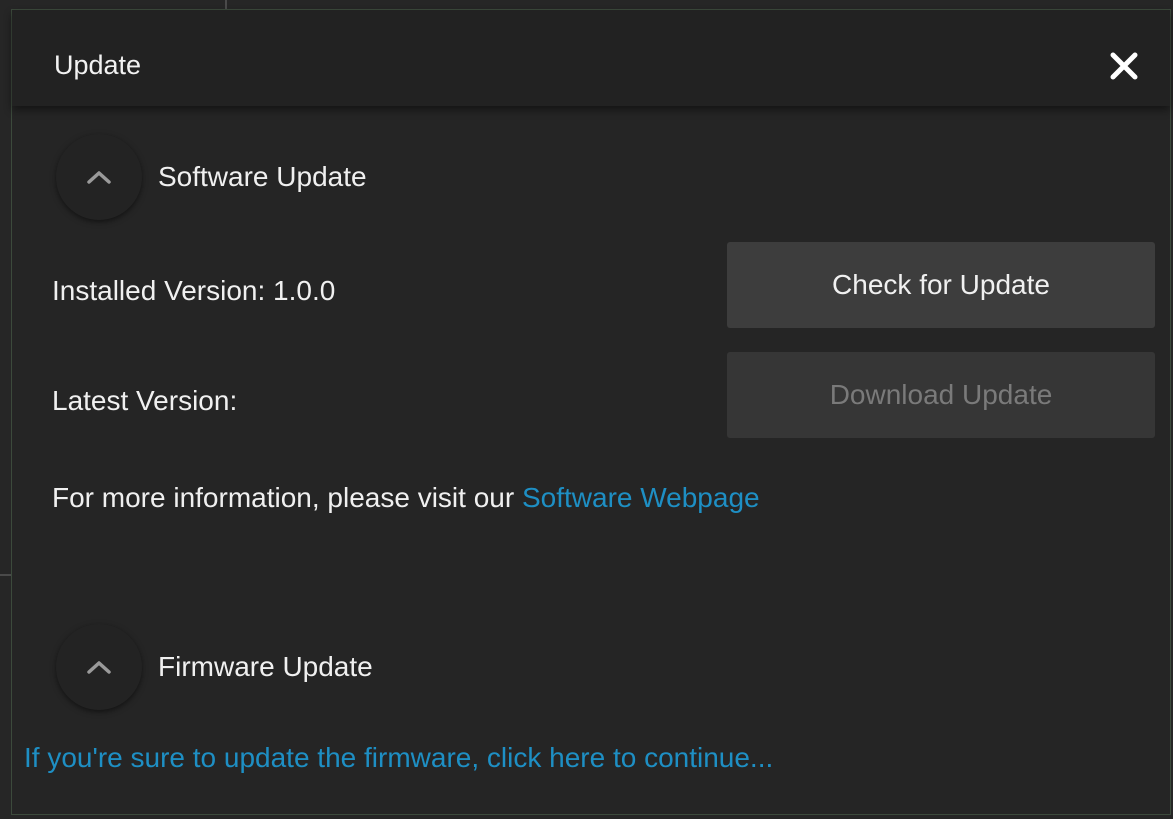 This screenshot has height=819, width=1173. I want to click on latest-version-label: Latest Version:, so click(145, 400).